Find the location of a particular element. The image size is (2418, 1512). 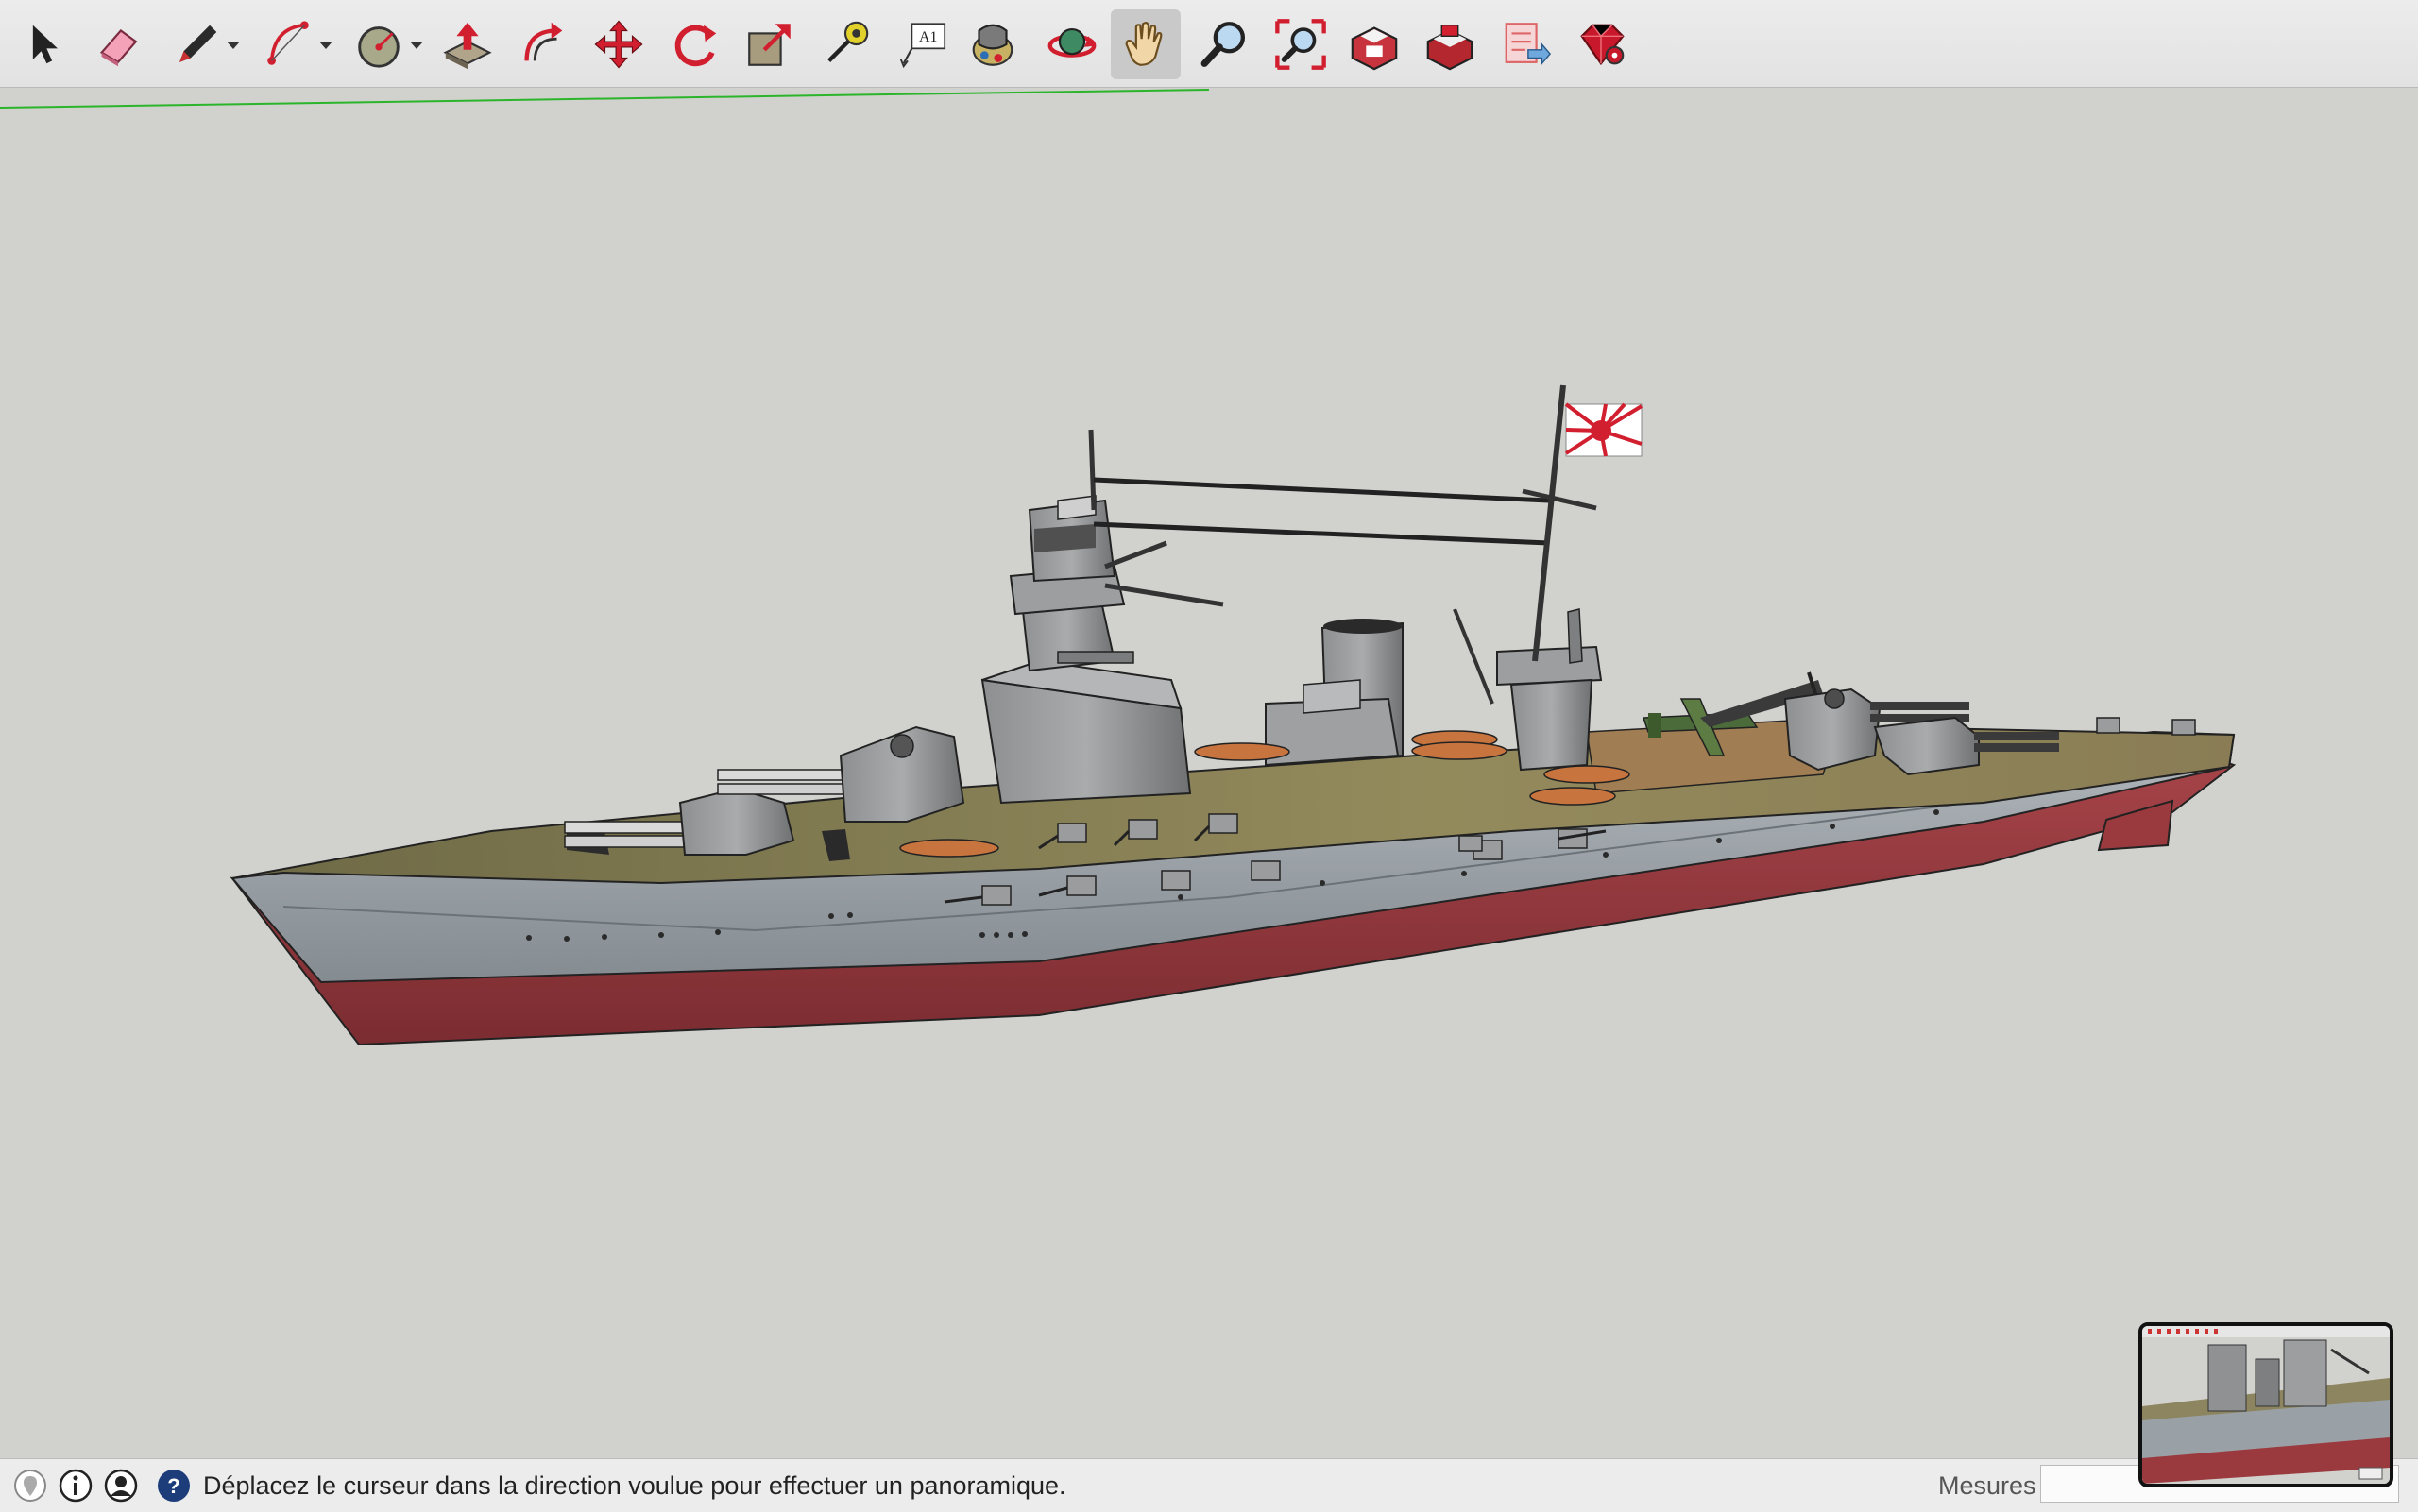

offset-icon is located at coordinates (543, 41).